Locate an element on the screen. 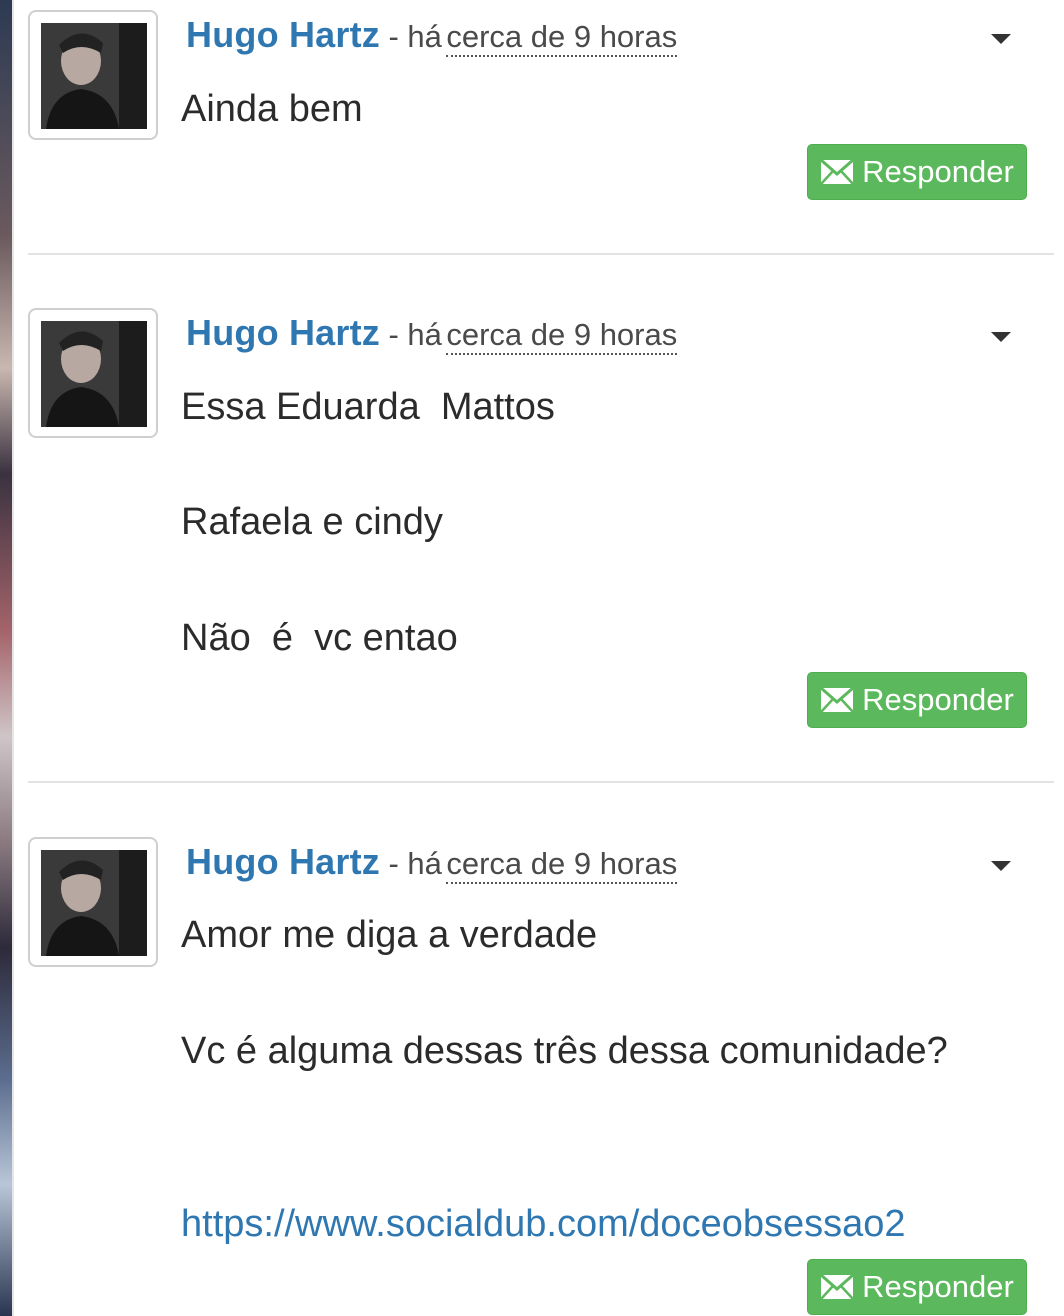 The image size is (1064, 1316). comment-text: Ainda bem is located at coordinates (272, 109).